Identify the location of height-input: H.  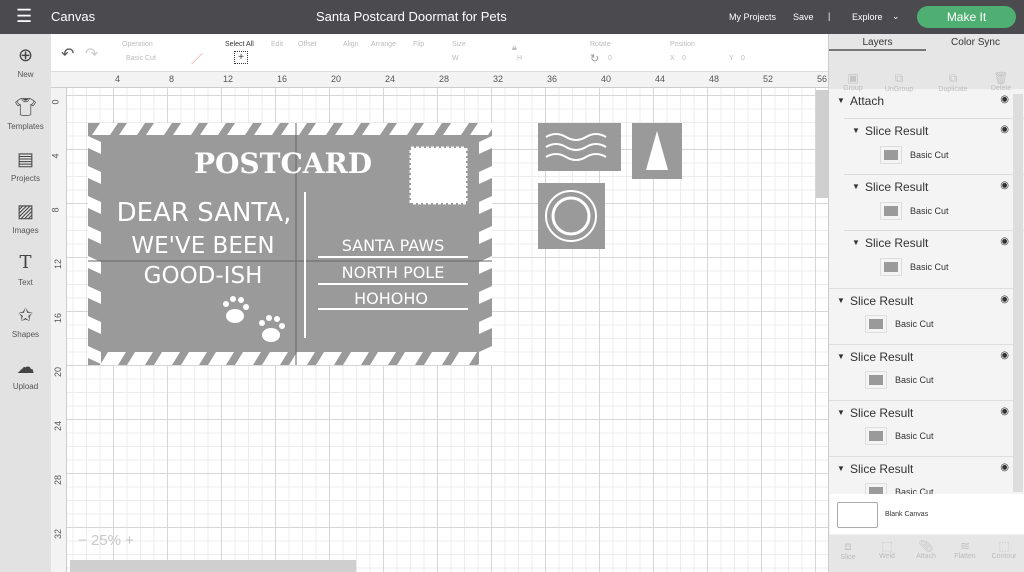
(519, 58).